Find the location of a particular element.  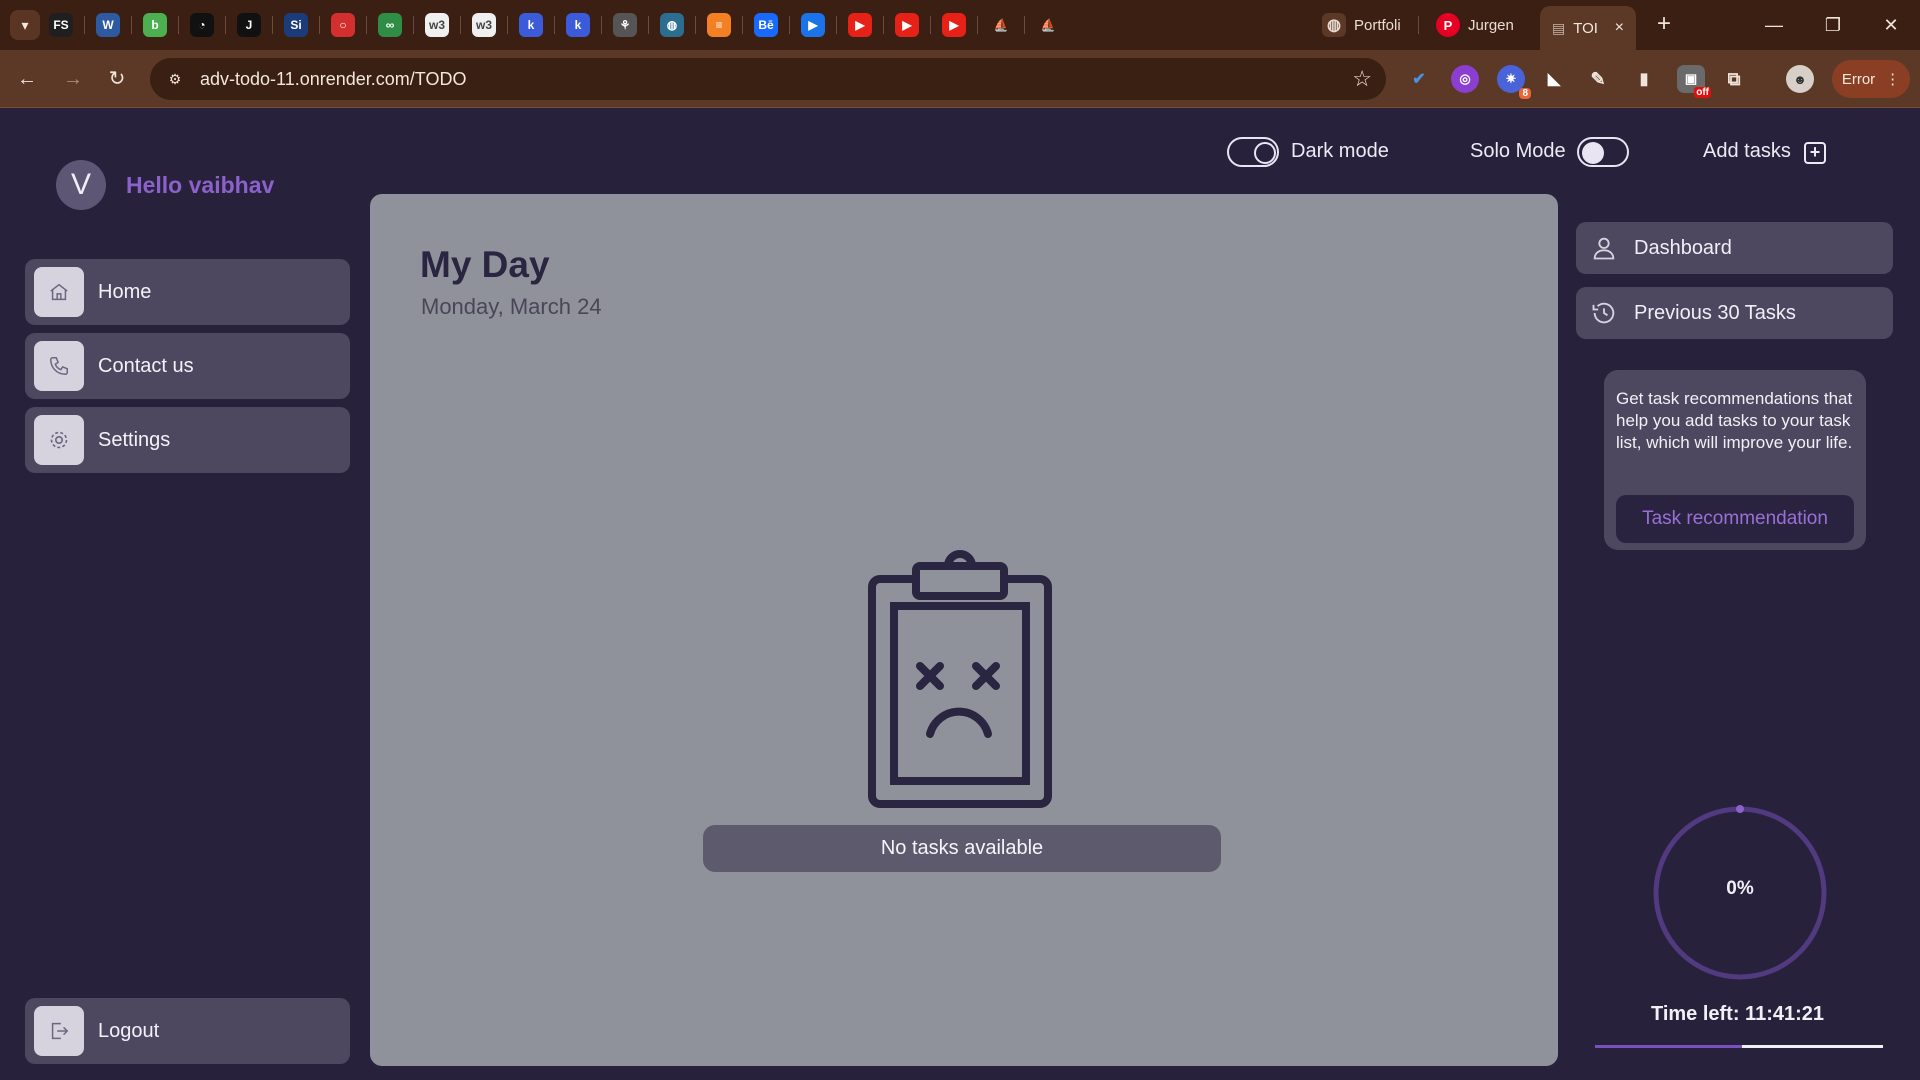

phone-icon is located at coordinates (59, 366).